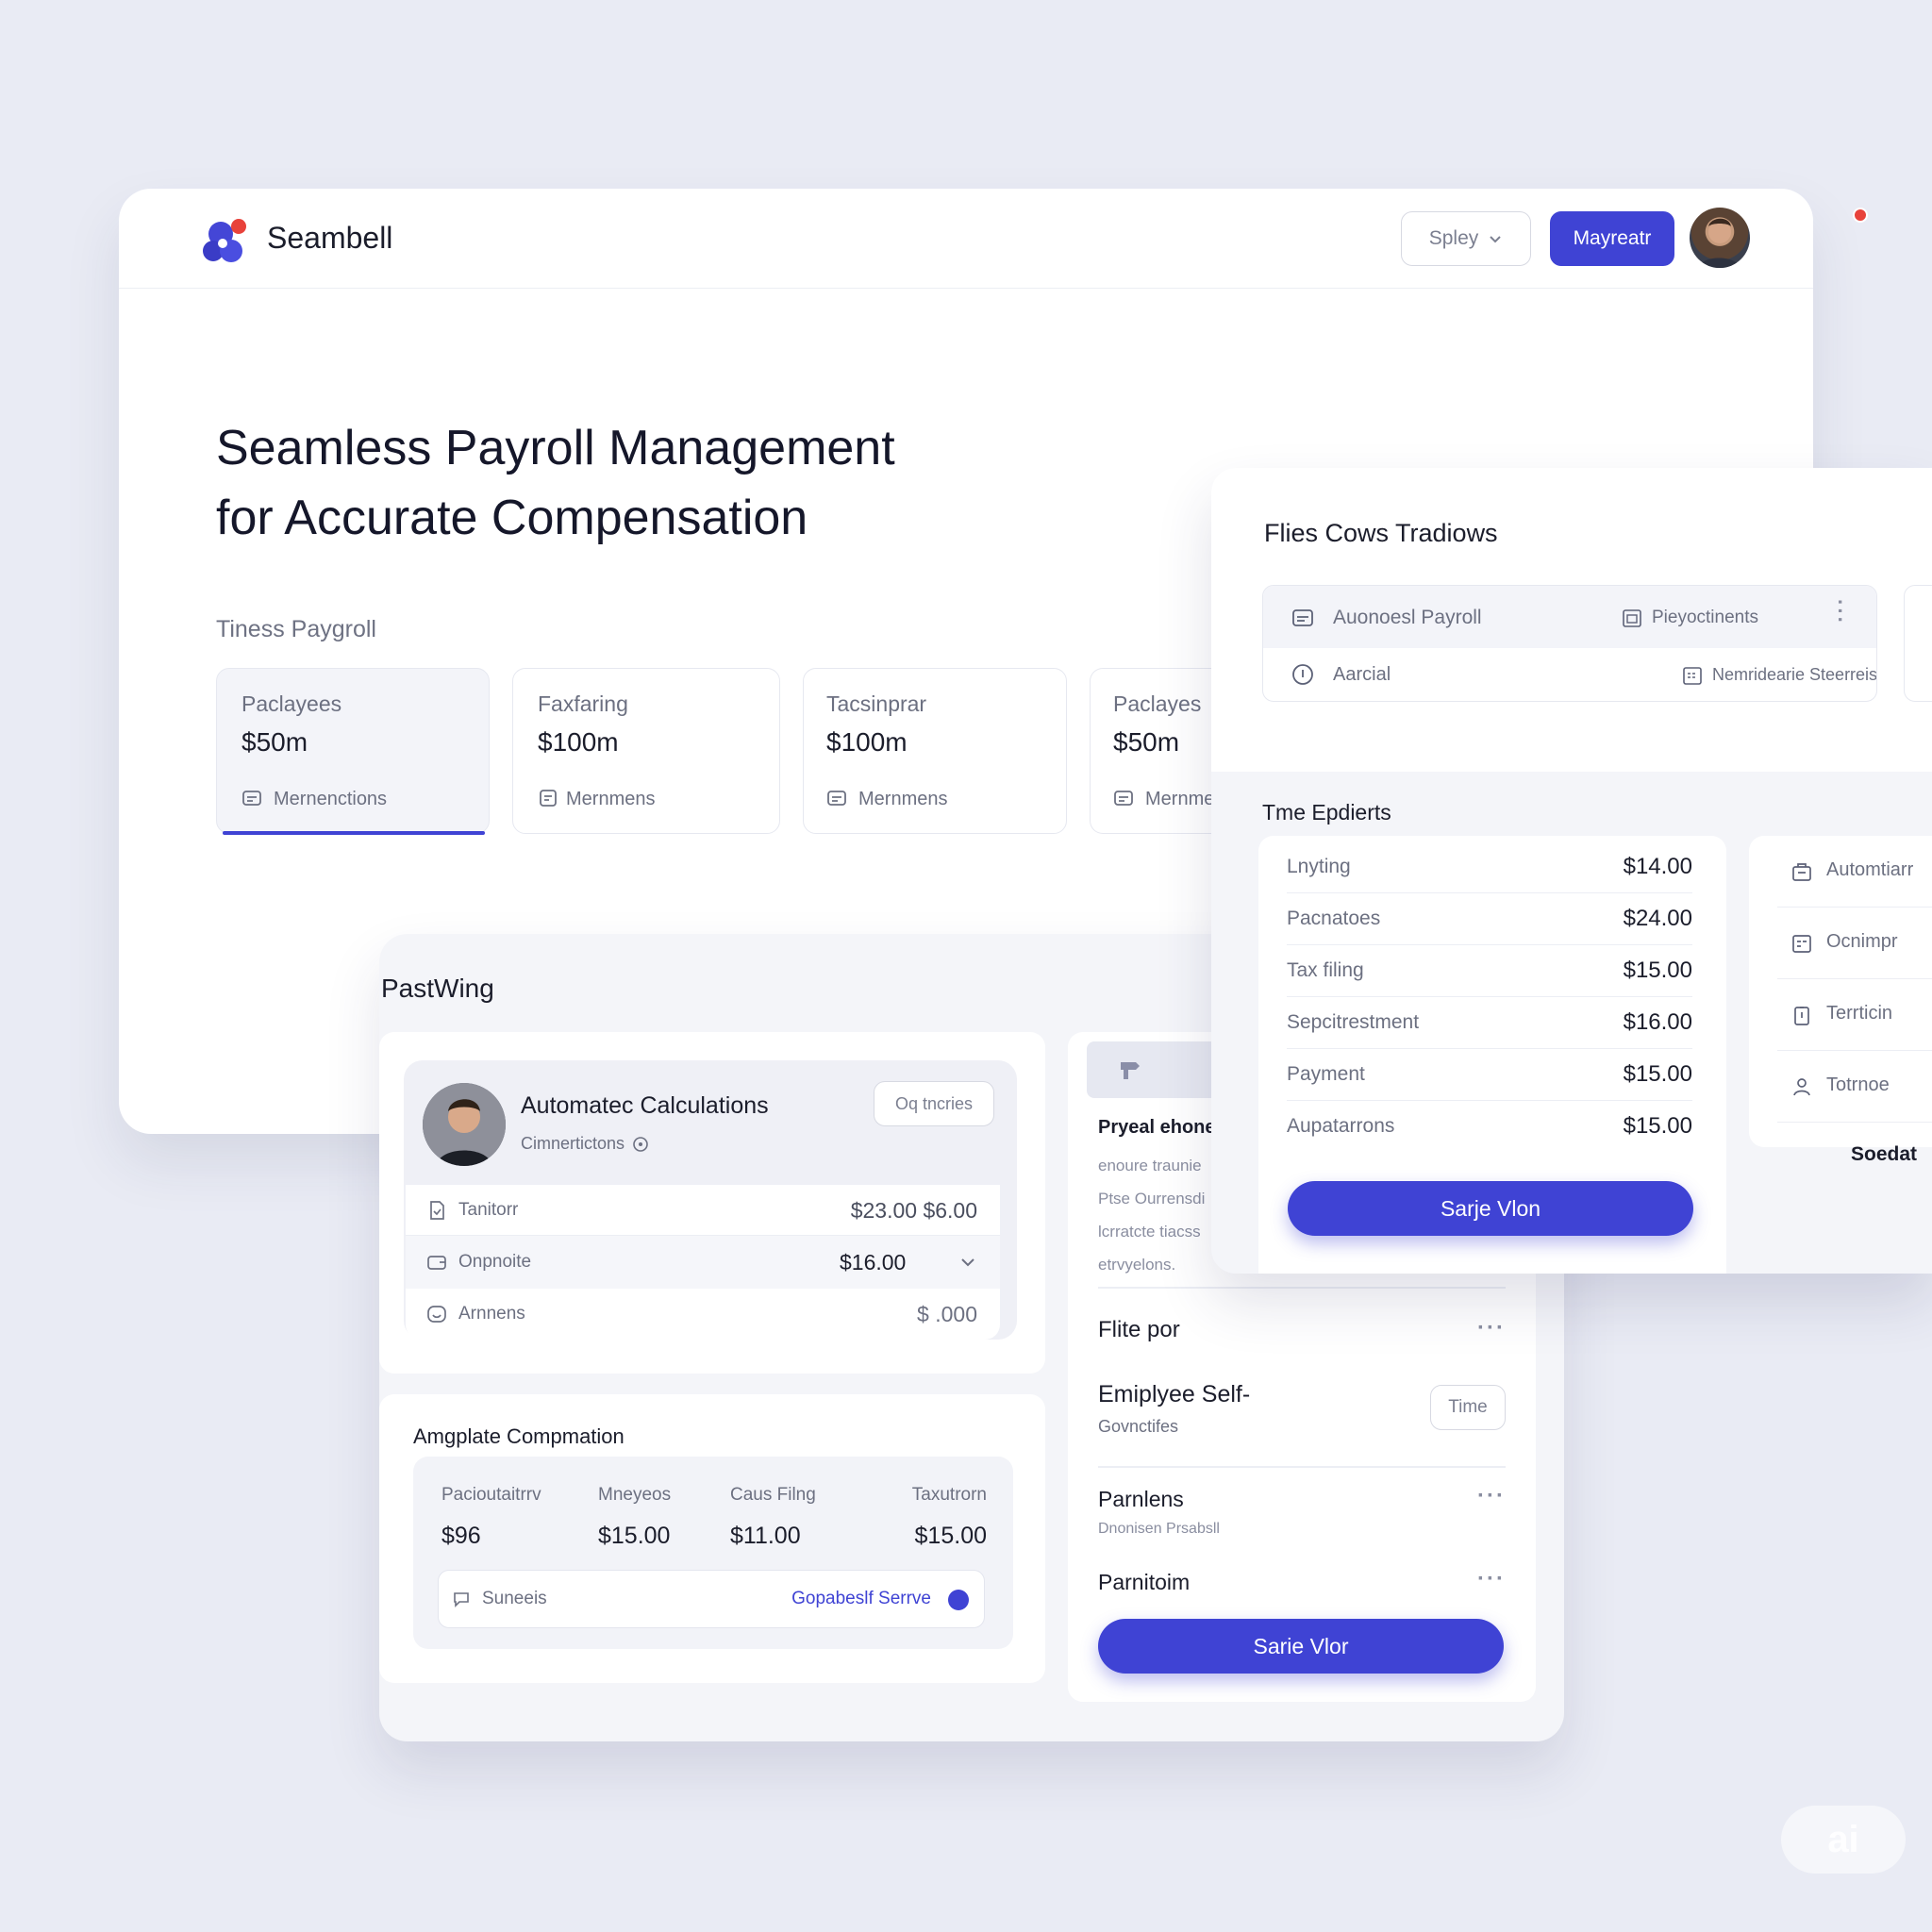 Image resolution: width=1932 pixels, height=1932 pixels. What do you see at coordinates (1658, 919) in the screenshot?
I see `pricing-value: $24.00` at bounding box center [1658, 919].